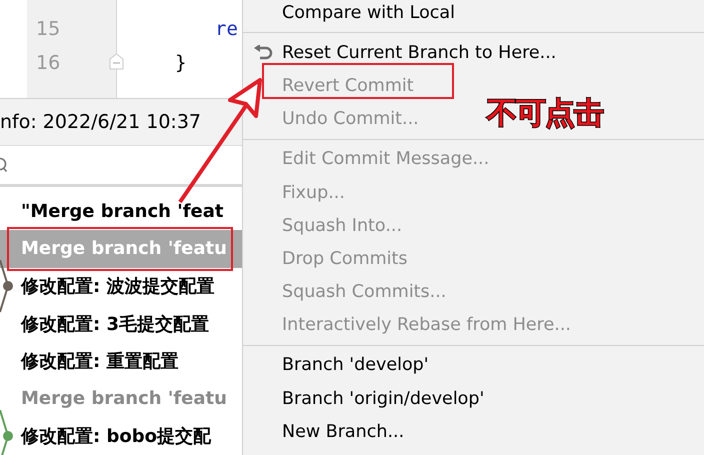  What do you see at coordinates (380, 399) in the screenshot?
I see `menu-item: Branch 'origin/develop'` at bounding box center [380, 399].